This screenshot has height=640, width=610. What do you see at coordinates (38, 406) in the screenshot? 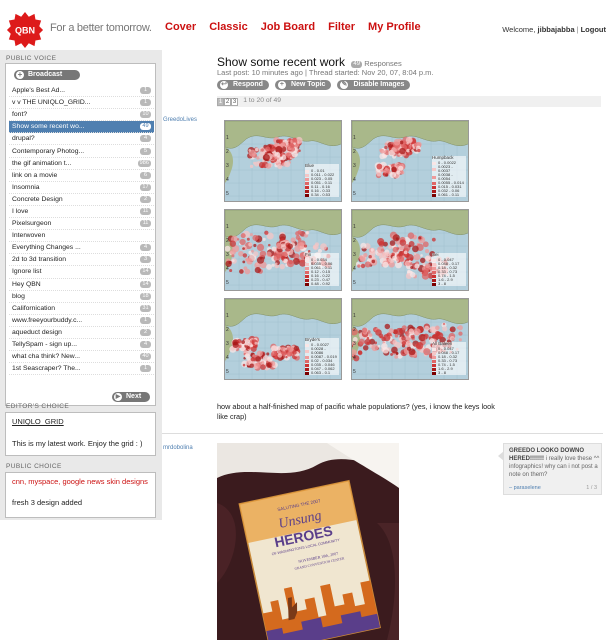
I see `editors-choice-heading: EDITOR'S CHOICE` at bounding box center [38, 406].